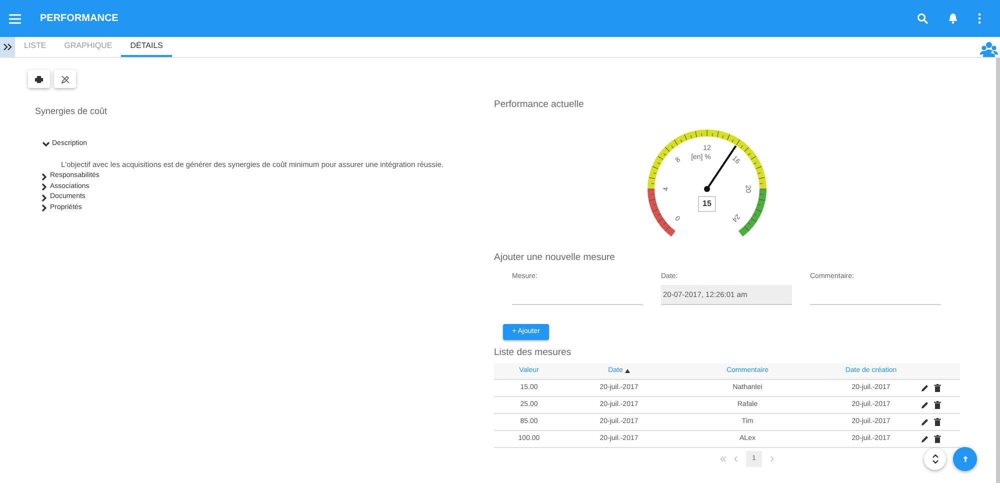  I want to click on gauge-title: Performance actuelle, so click(539, 105).